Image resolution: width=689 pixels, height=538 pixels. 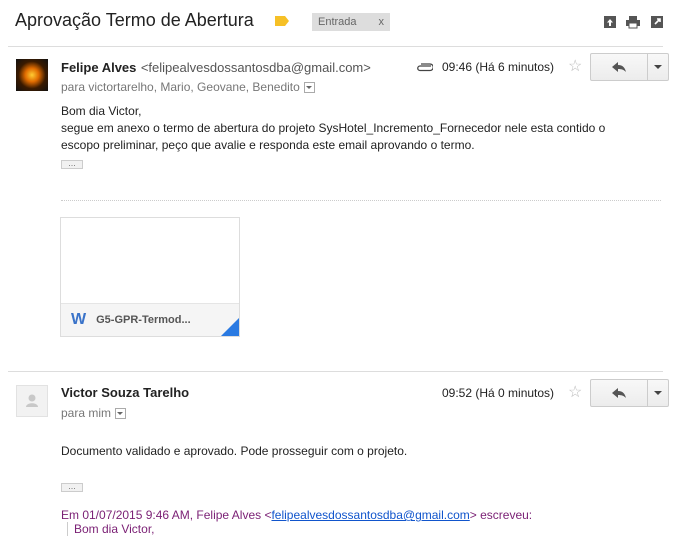 I want to click on message-2-time: 09:52 (Há 0 minutos), so click(x=498, y=393).